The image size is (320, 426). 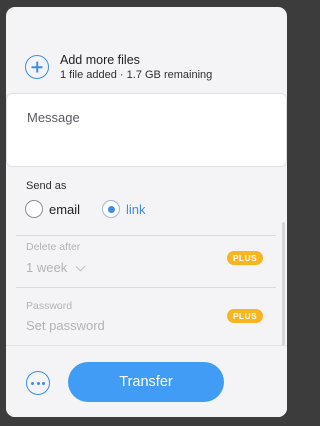 I want to click on footer-divider, so click(x=146, y=345).